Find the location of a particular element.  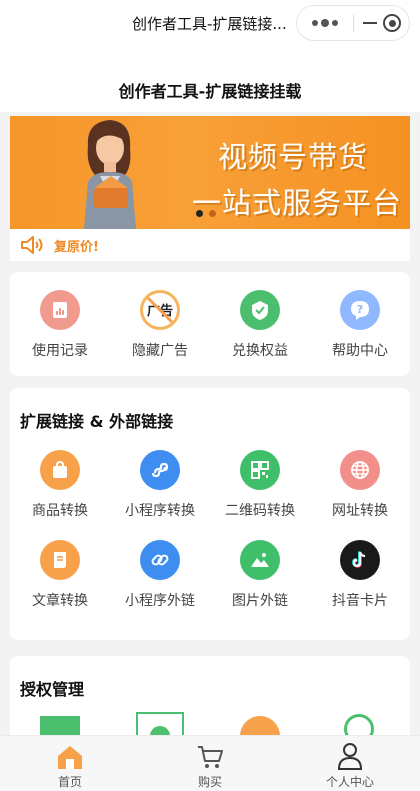

quick-item-usage-records: 使用记录 is located at coordinates (60, 325).